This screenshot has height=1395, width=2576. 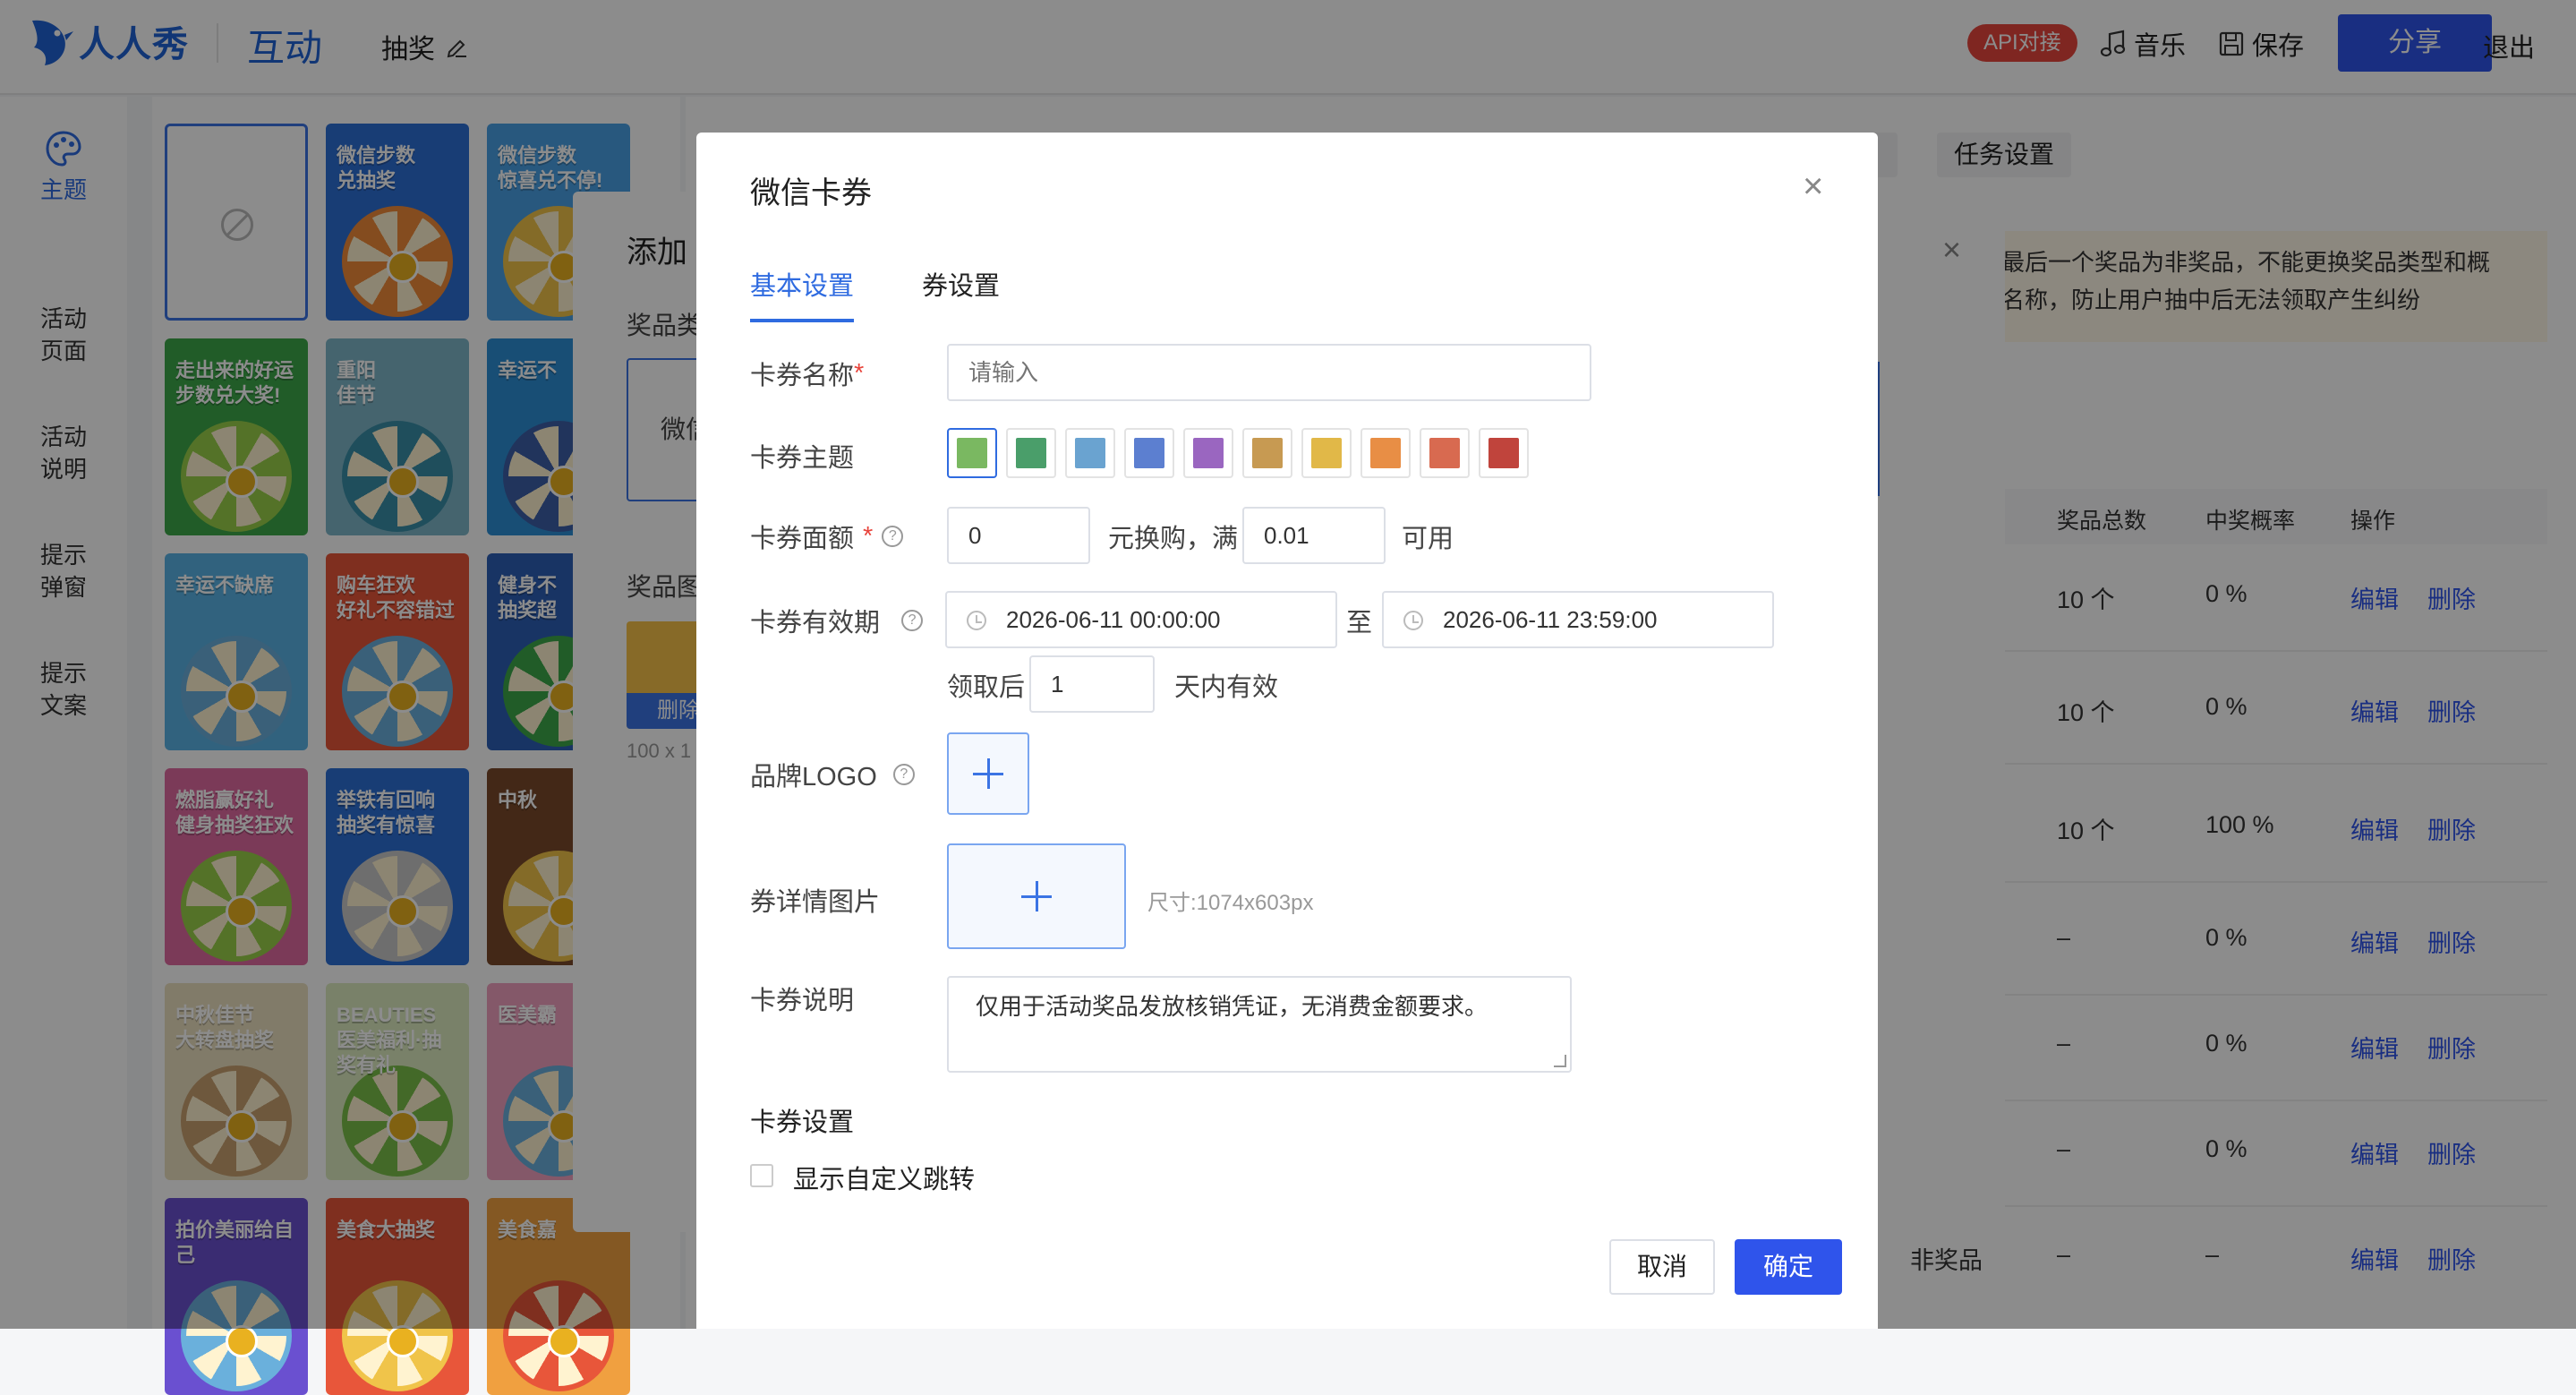 What do you see at coordinates (1662, 1267) in the screenshot?
I see `cancel-button: 取消` at bounding box center [1662, 1267].